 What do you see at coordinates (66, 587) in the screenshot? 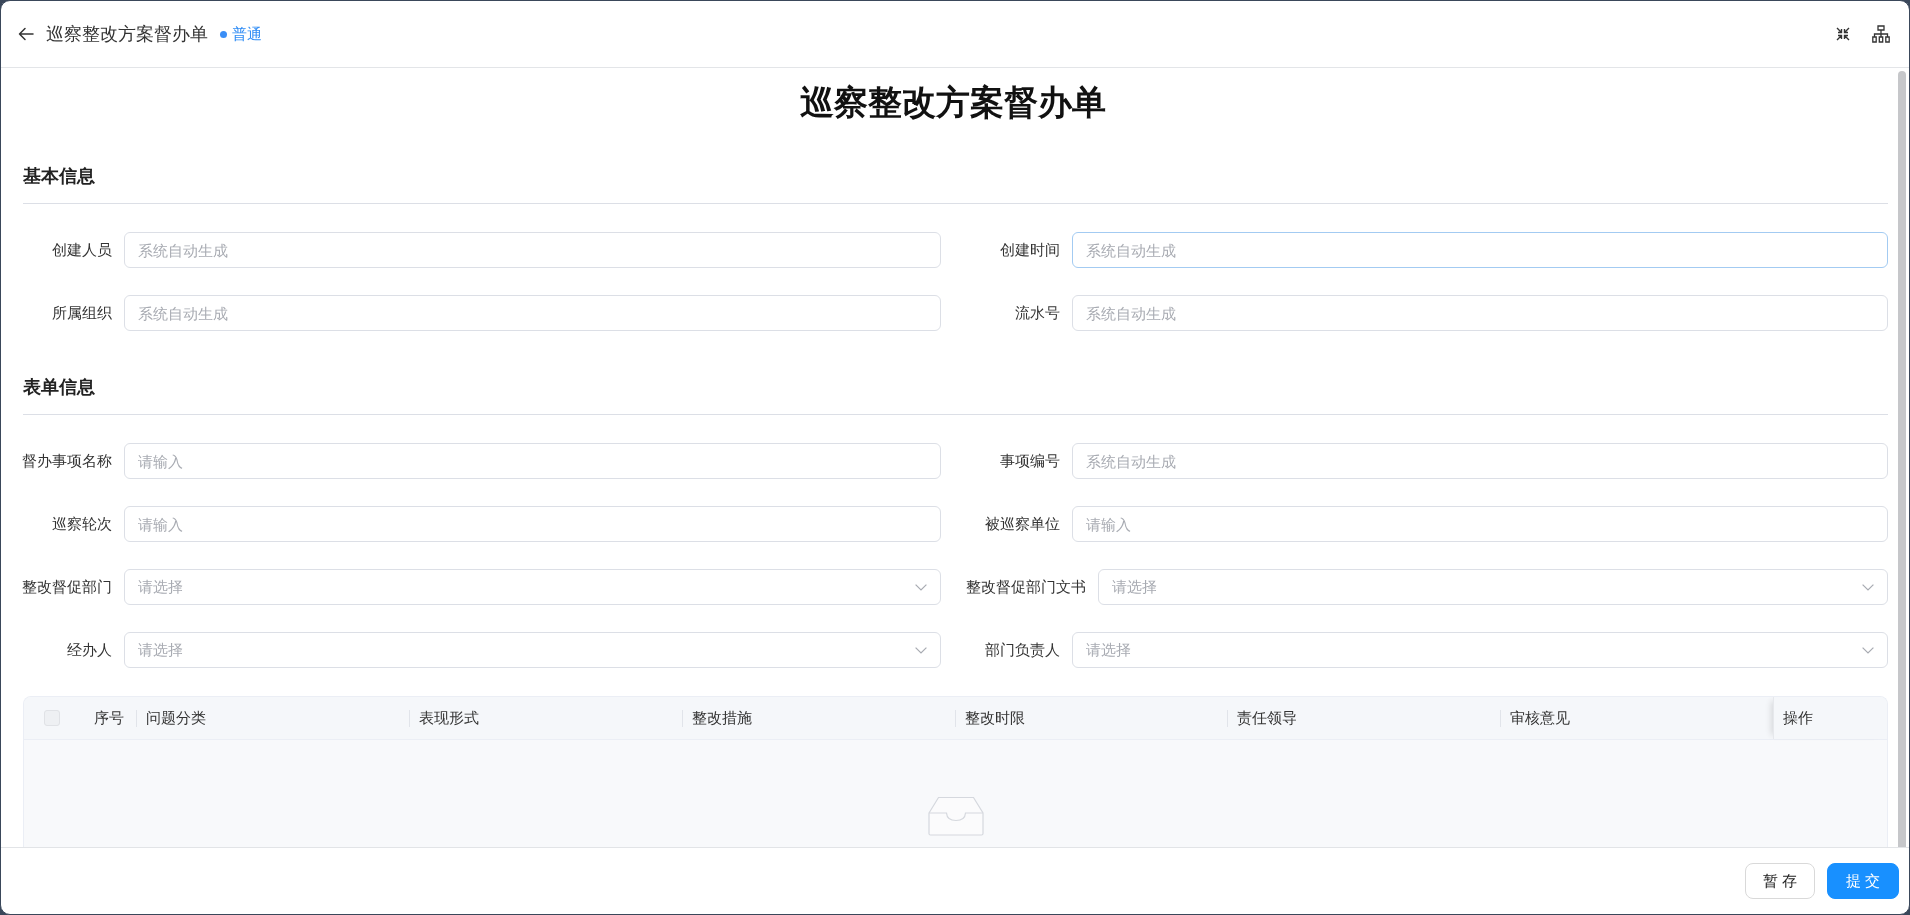
I see `field-label: 整改督促部门` at bounding box center [66, 587].